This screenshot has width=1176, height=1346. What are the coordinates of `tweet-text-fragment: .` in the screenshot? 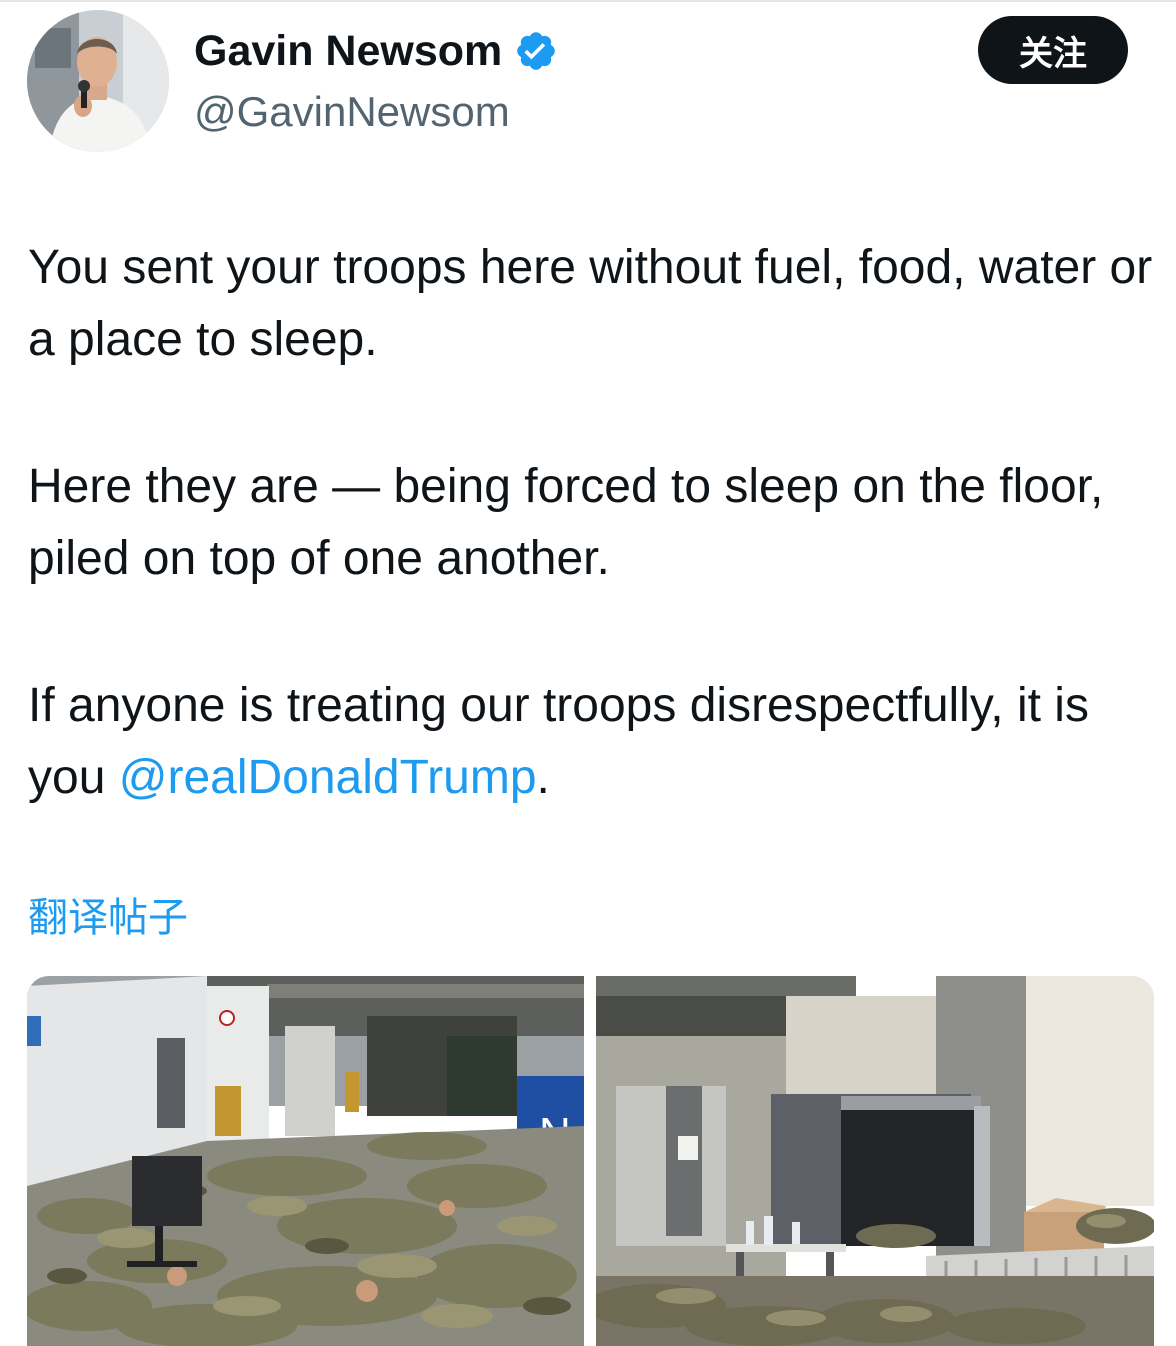 It's located at (543, 777).